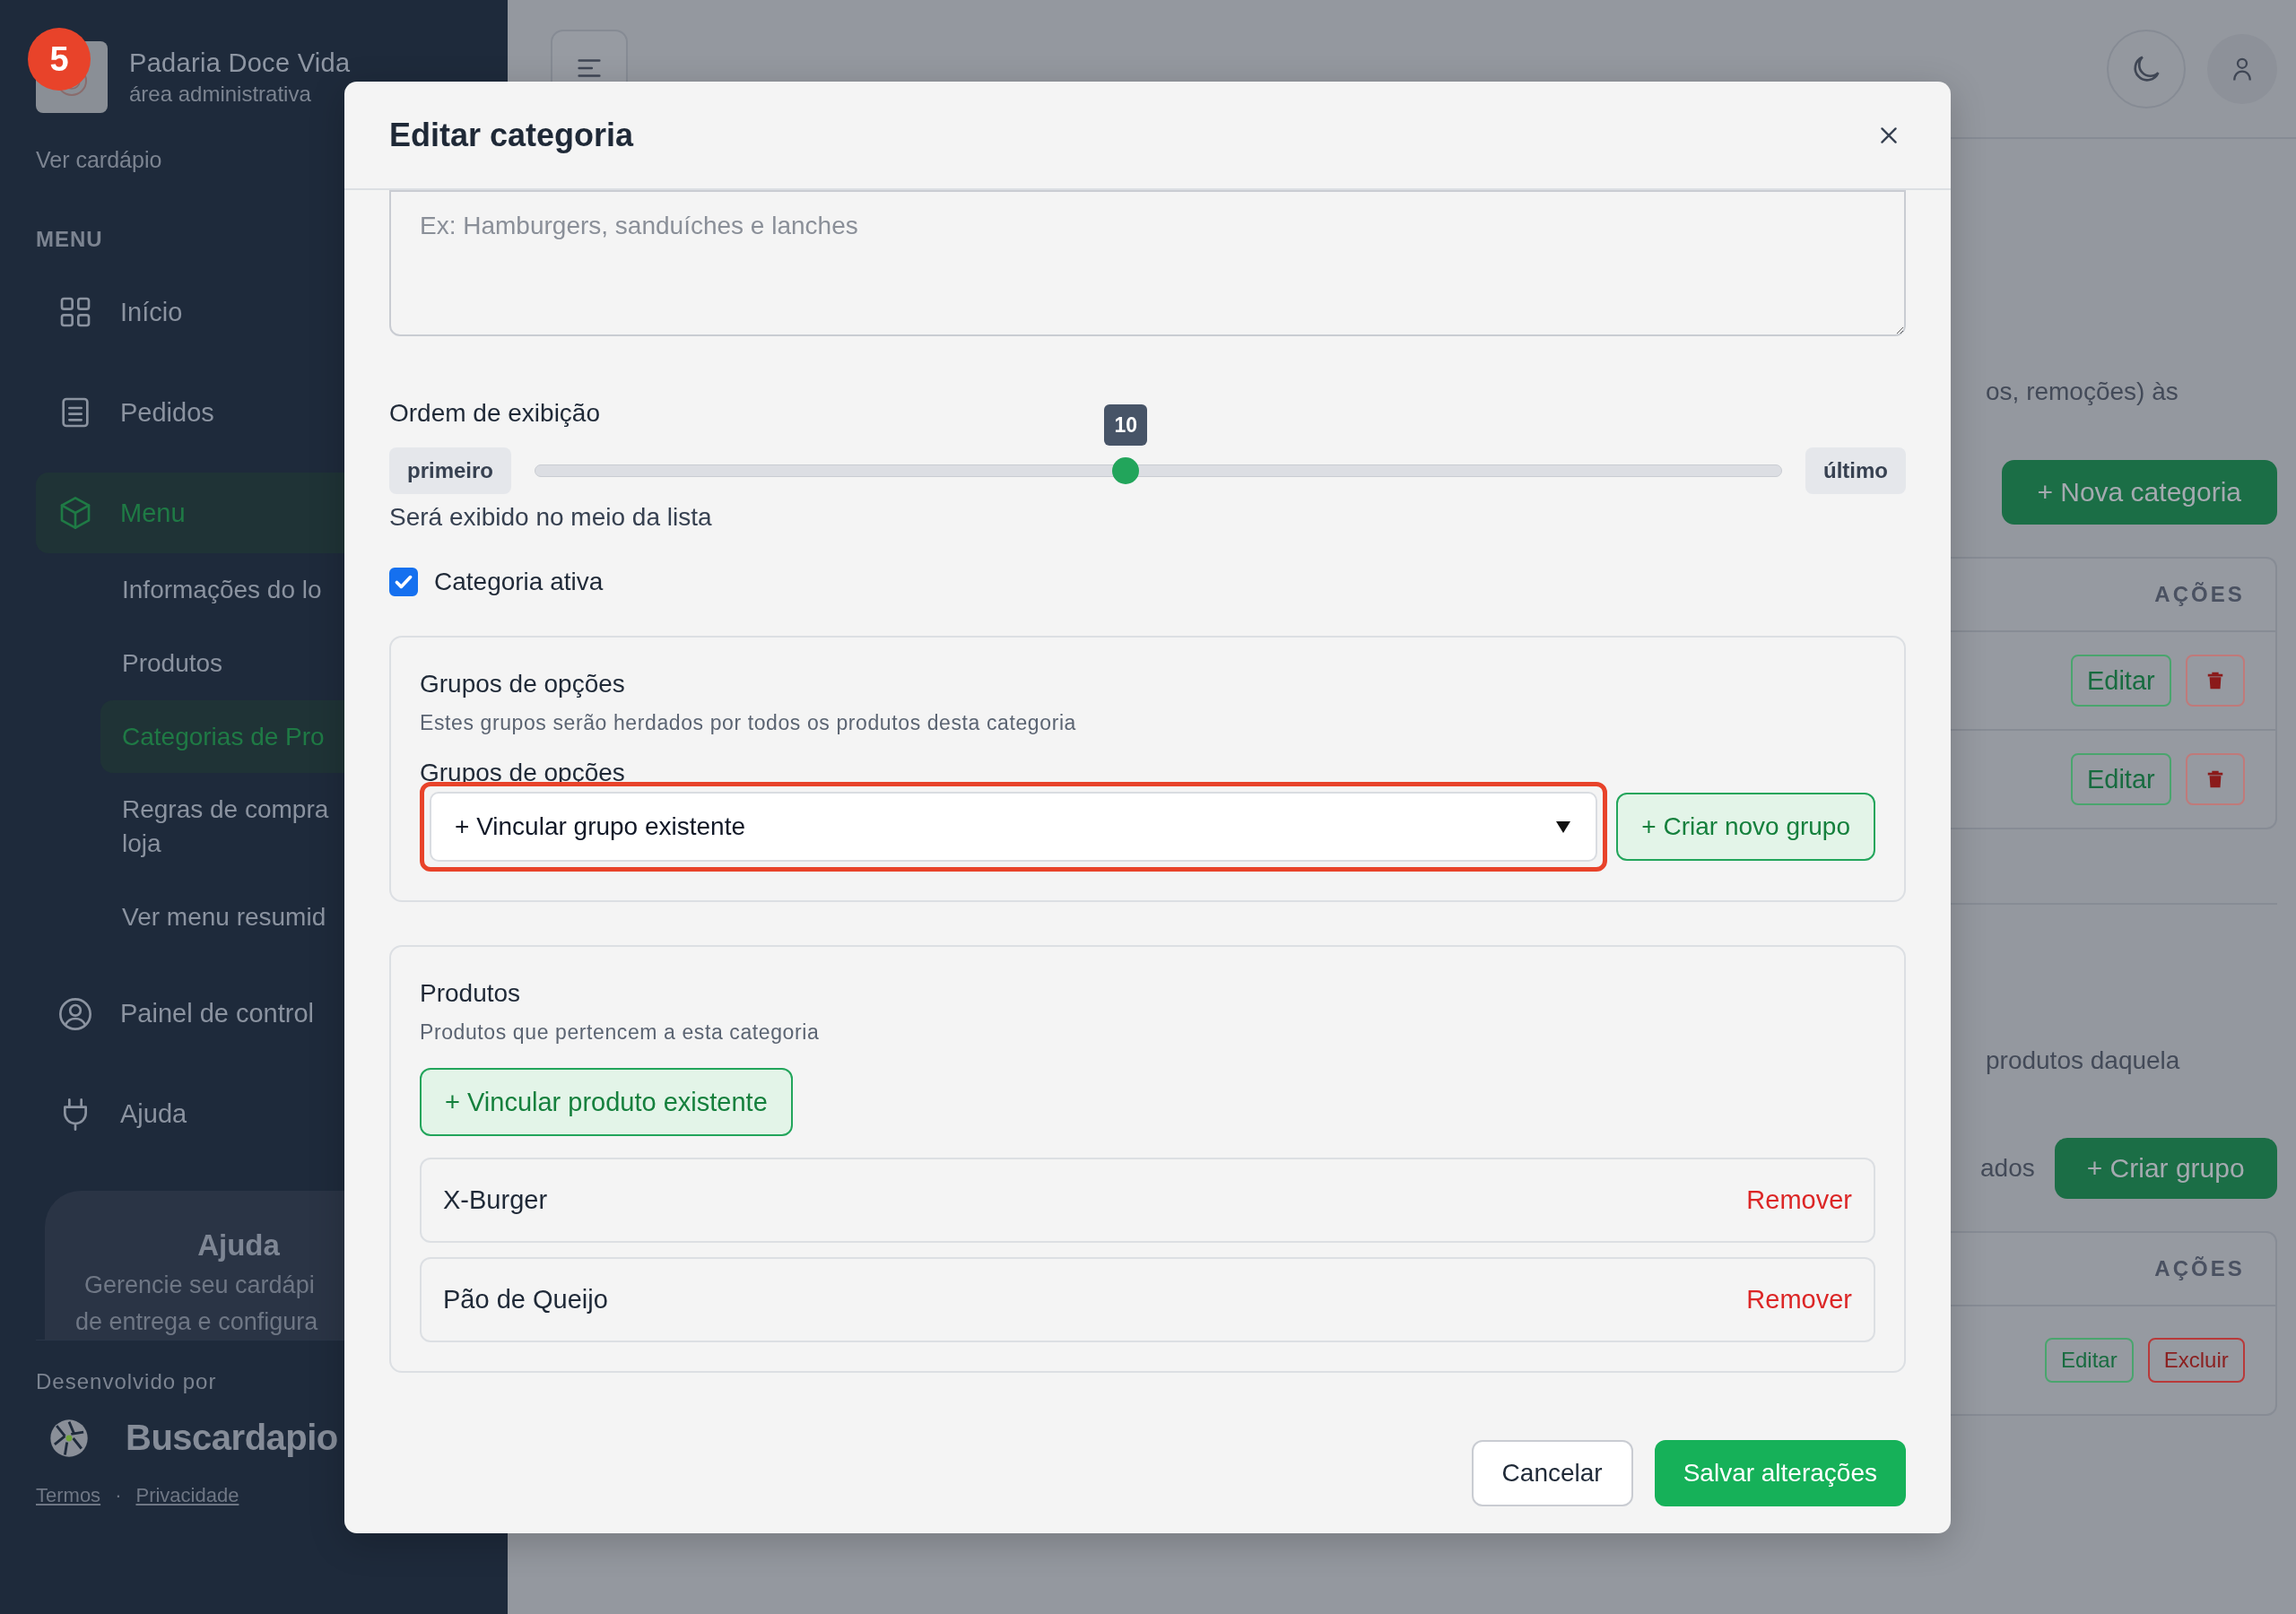 The width and height of the screenshot is (2296, 1614). I want to click on footer-link: Termos, so click(68, 1495).